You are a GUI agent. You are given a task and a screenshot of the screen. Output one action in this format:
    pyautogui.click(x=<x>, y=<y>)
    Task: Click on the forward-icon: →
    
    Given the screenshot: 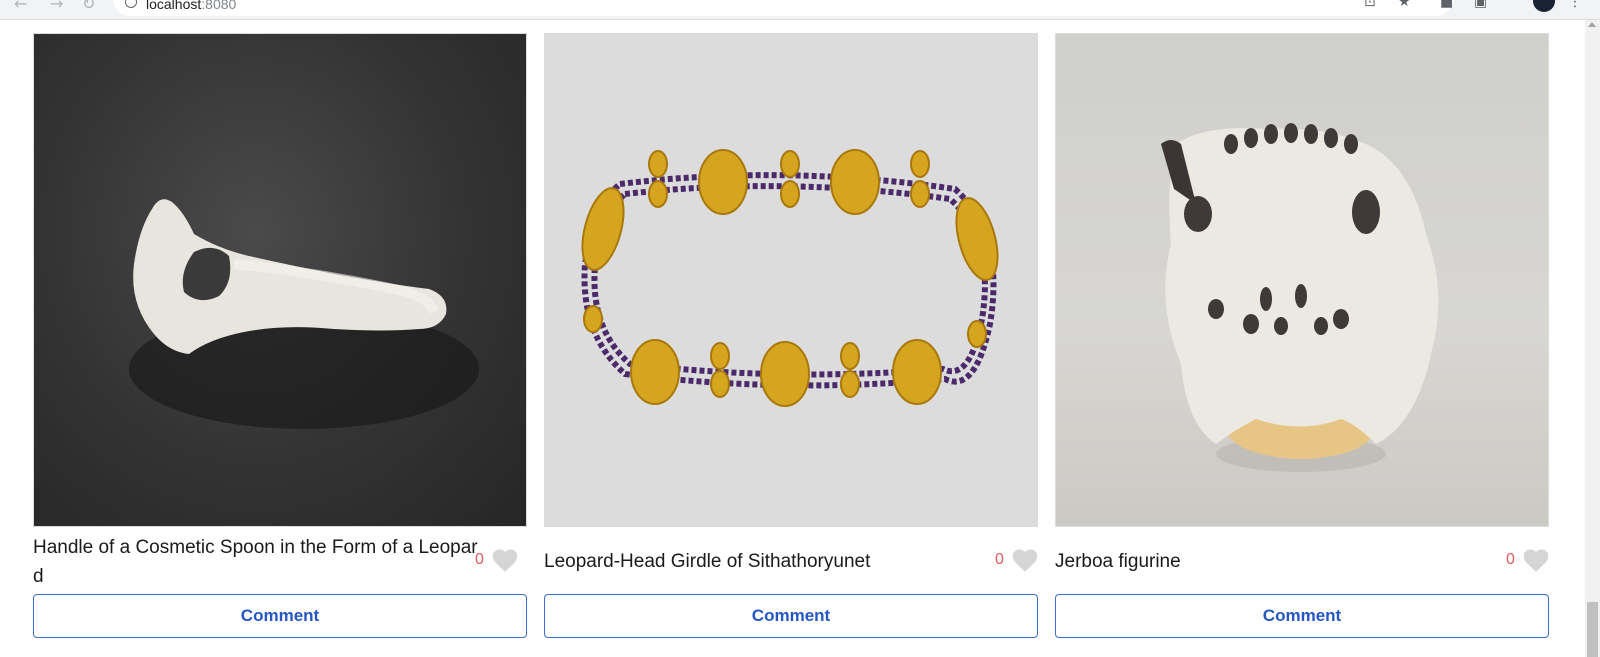 What is the action you would take?
    pyautogui.click(x=56, y=6)
    